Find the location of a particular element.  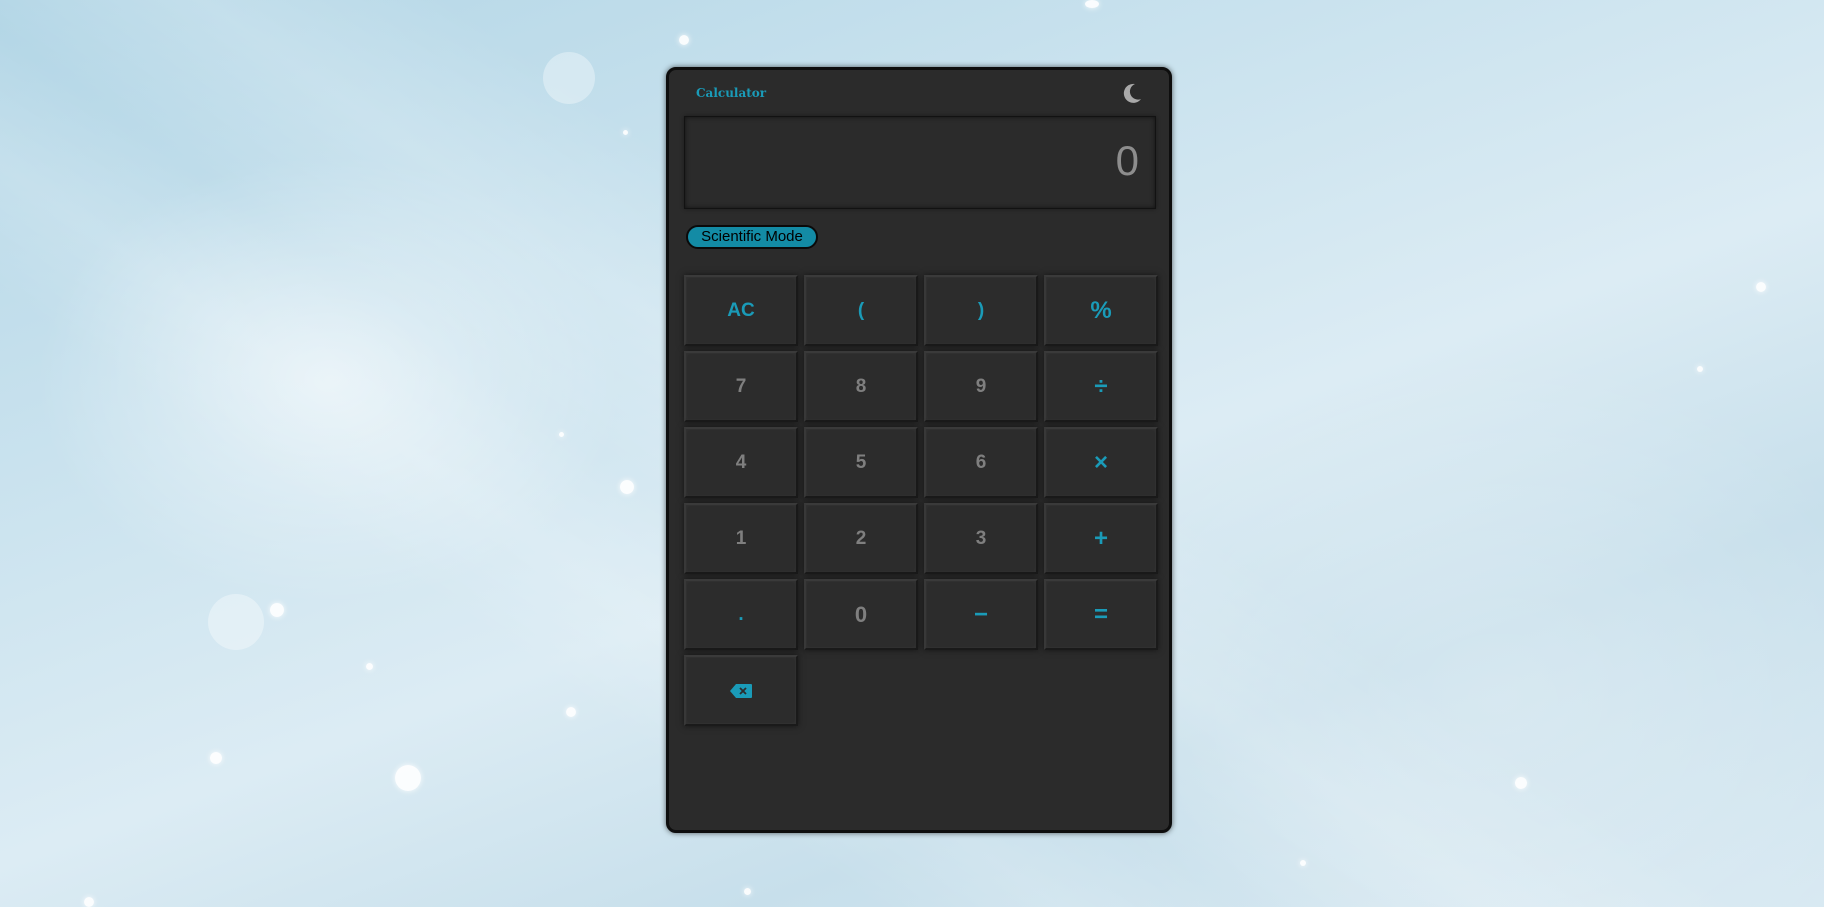

backspace-icon is located at coordinates (741, 691).